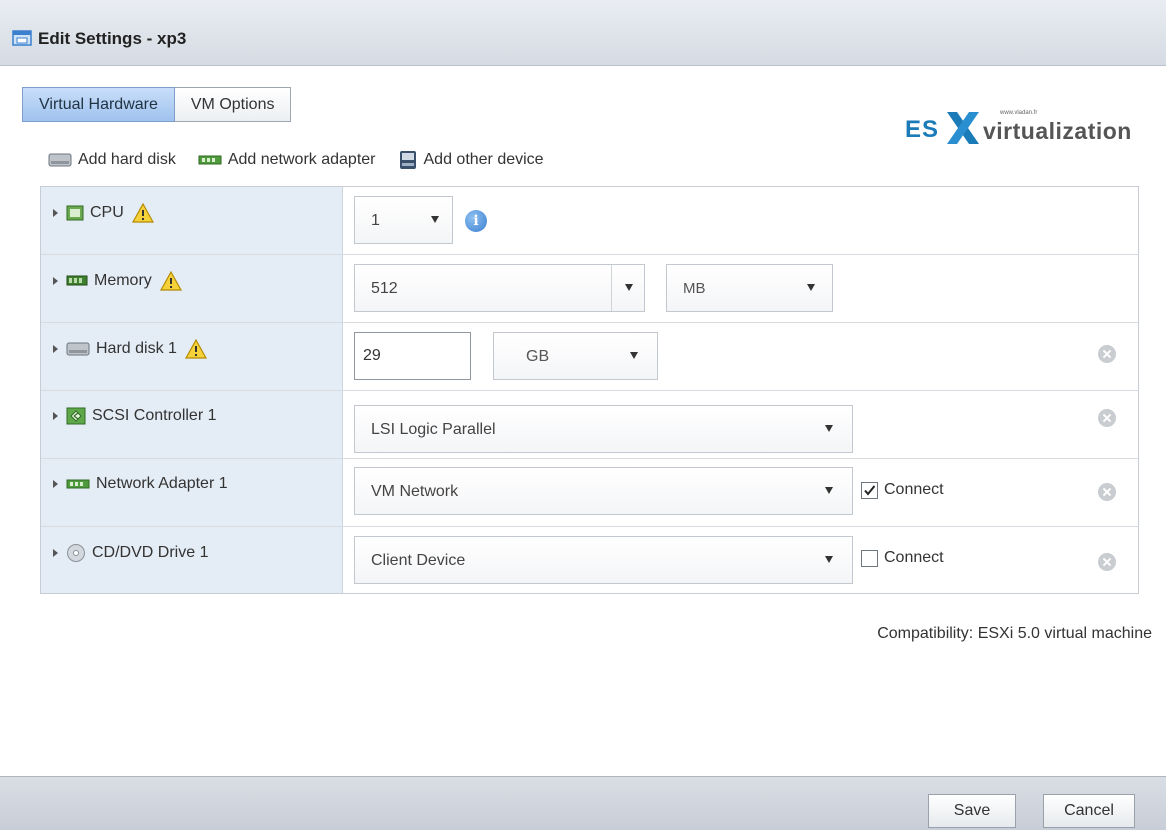 The image size is (1166, 830). I want to click on cd-dvd-icon, so click(76, 553).